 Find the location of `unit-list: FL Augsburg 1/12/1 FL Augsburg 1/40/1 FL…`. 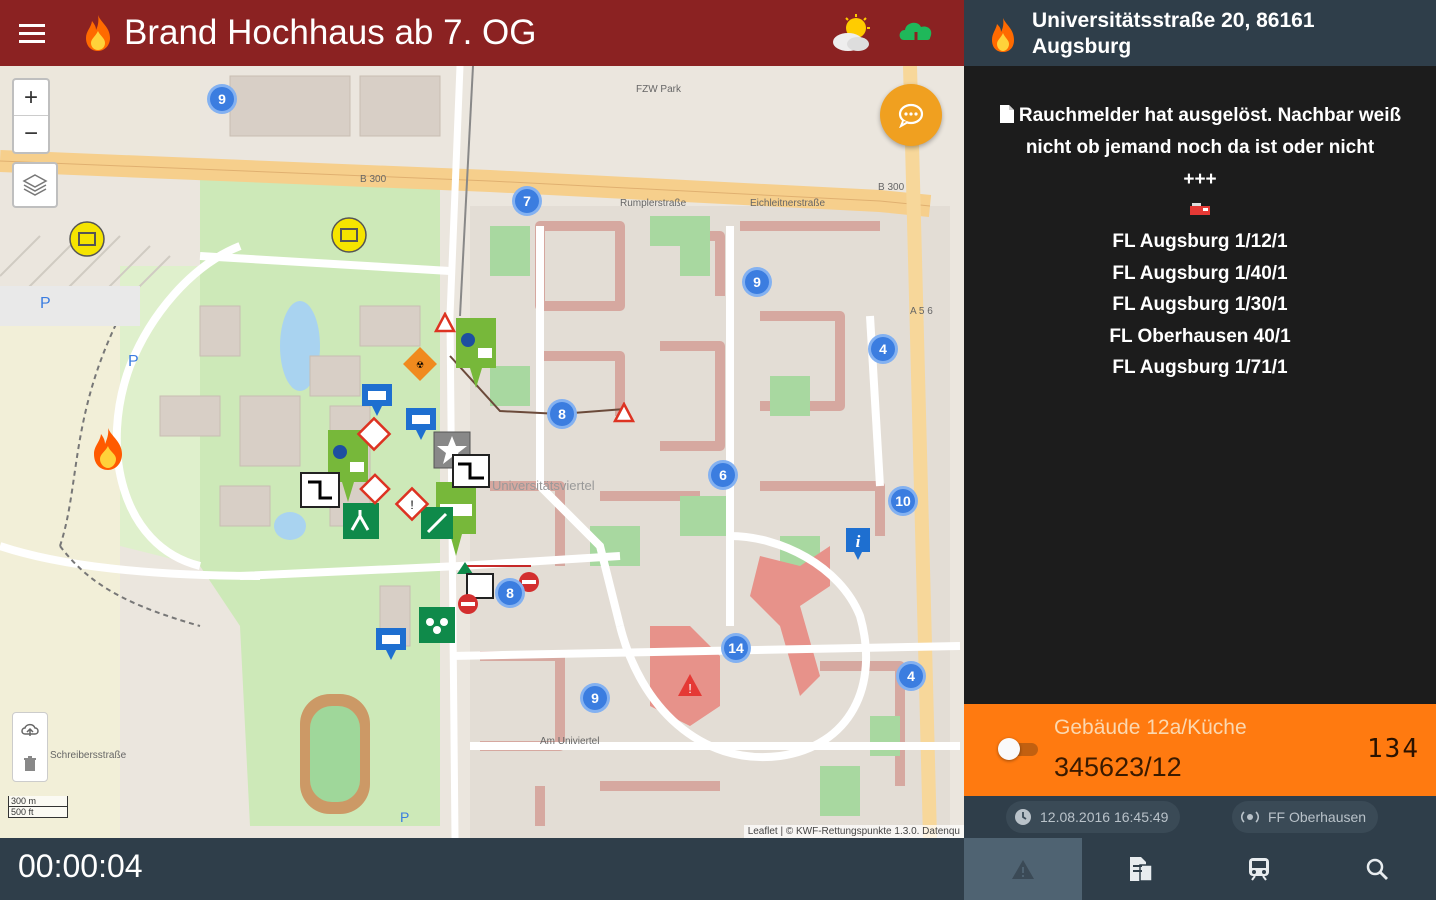

unit-list: FL Augsburg 1/12/1 FL Augsburg 1/40/1 FL… is located at coordinates (1200, 305).